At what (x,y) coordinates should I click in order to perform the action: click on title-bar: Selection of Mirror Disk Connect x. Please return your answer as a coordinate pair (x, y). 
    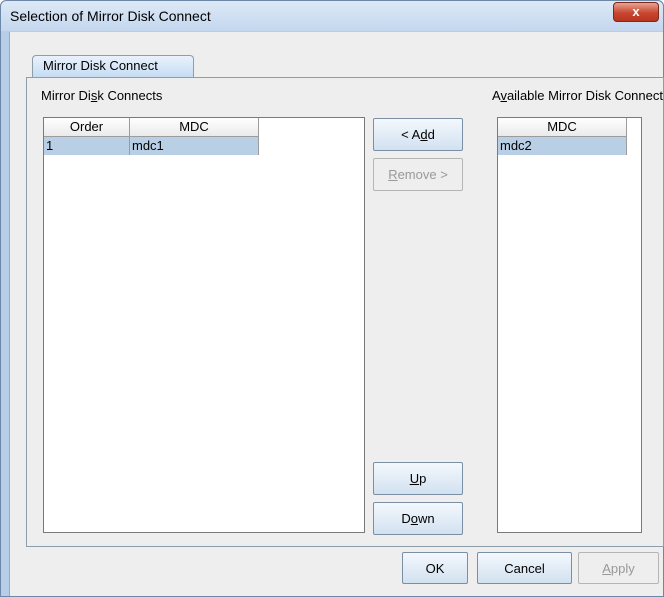
    Looking at the image, I should click on (332, 16).